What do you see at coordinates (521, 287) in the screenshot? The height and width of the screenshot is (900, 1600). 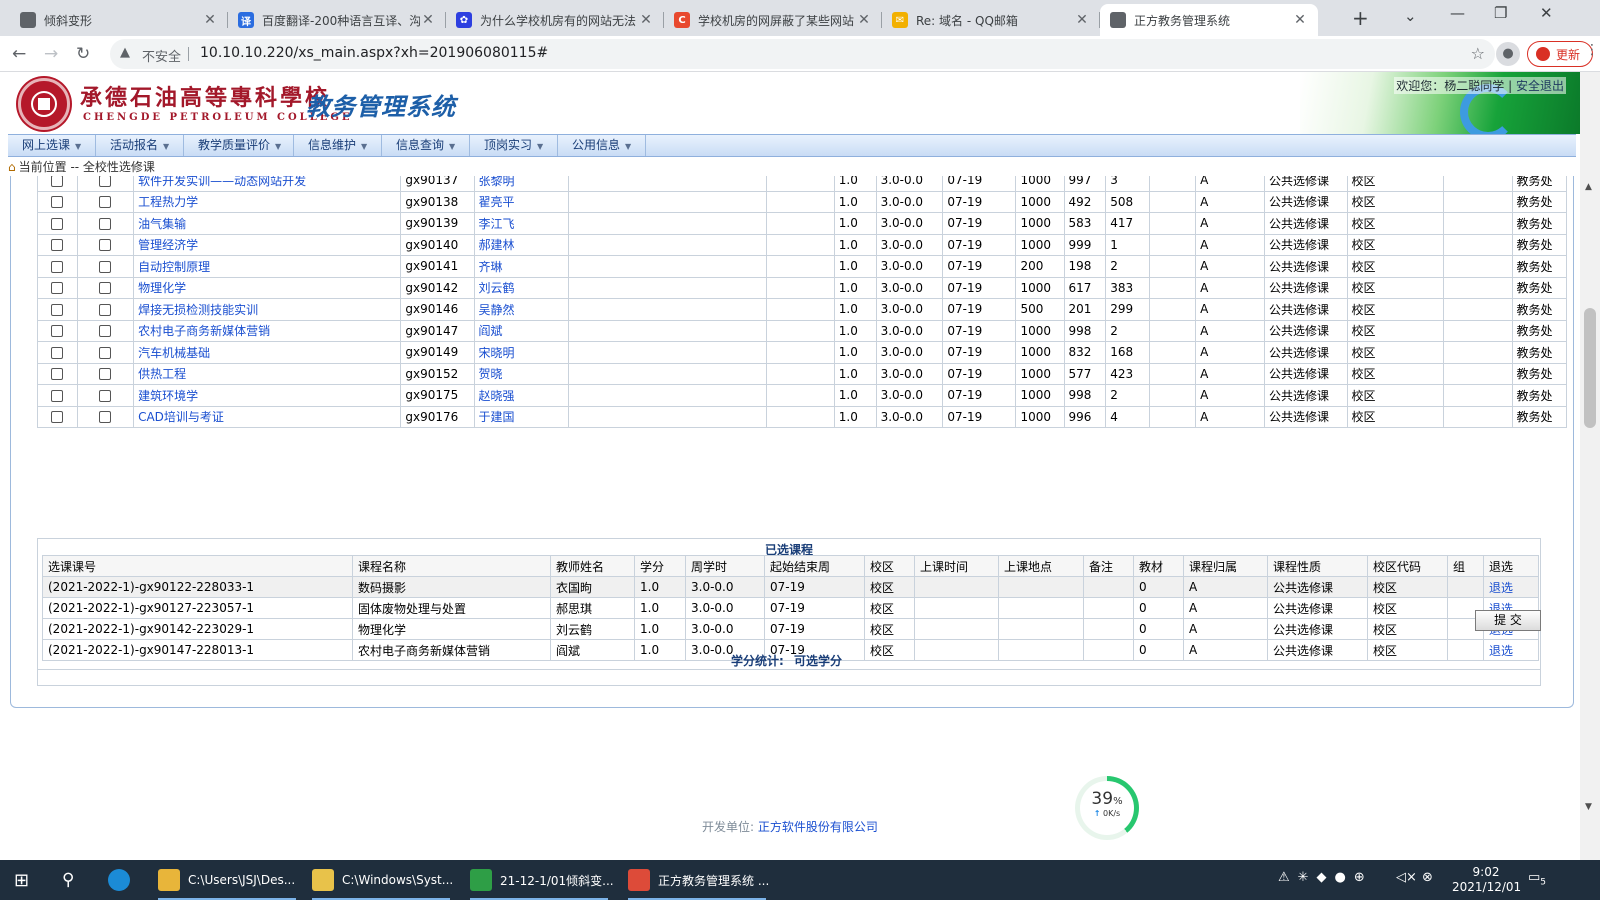 I see `teacher-cell: 刘云鹤` at bounding box center [521, 287].